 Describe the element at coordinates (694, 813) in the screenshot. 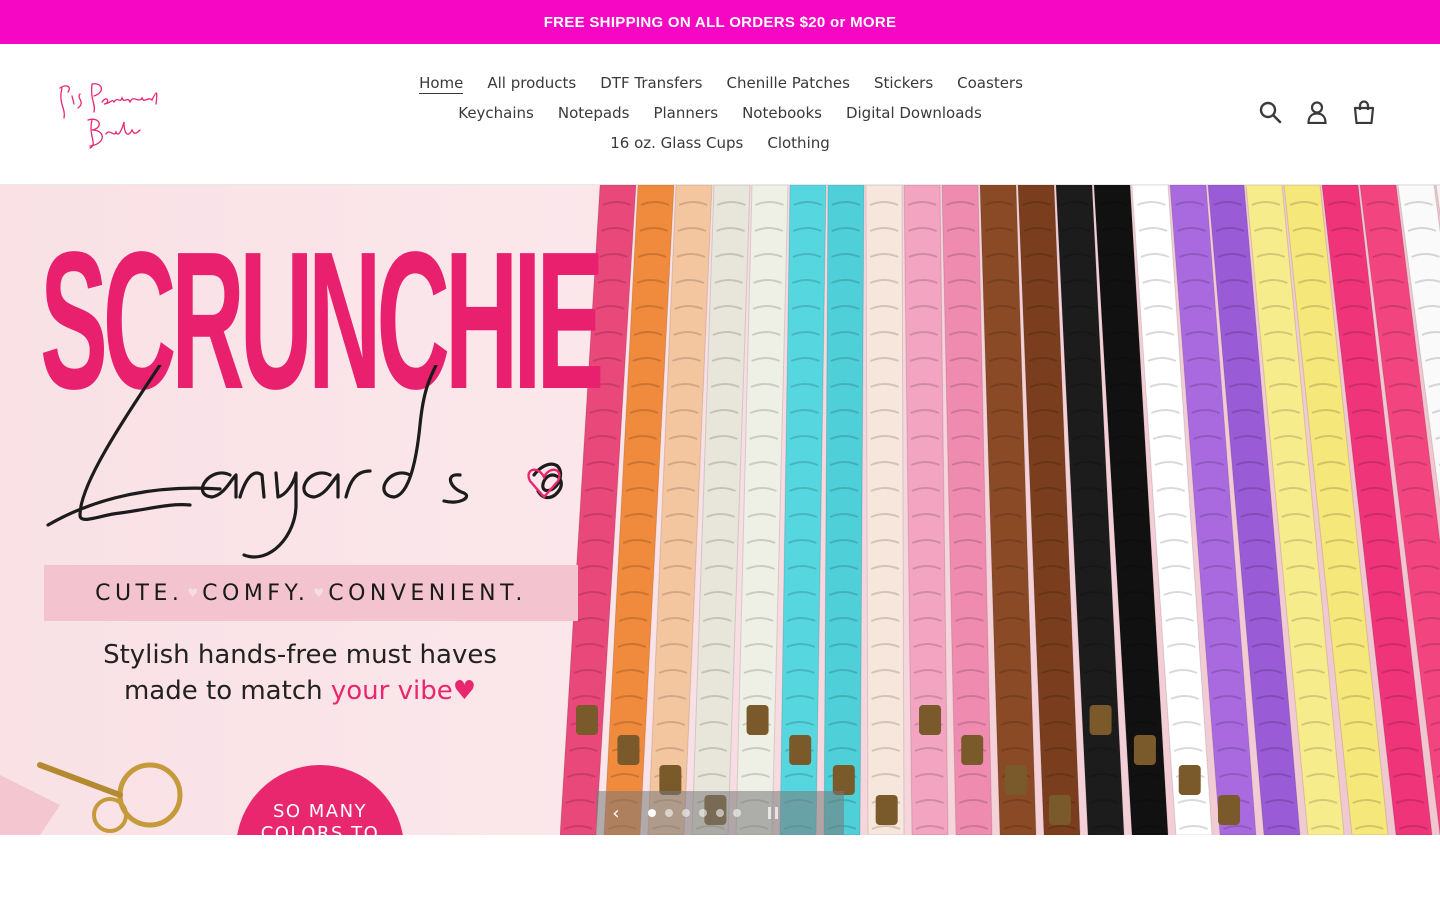

I see `slider-dots` at that location.